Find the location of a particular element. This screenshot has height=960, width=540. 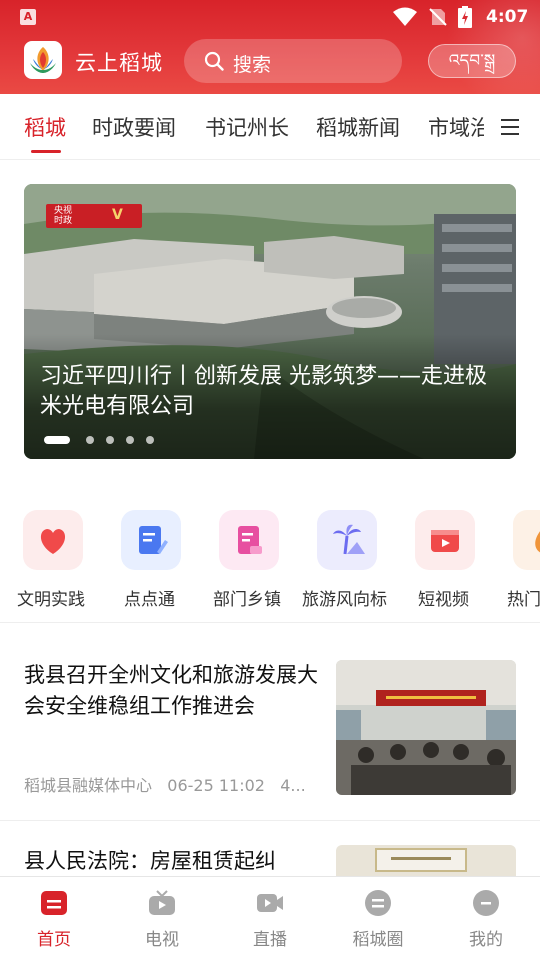

tab-city-governance-clip: 市域治 is located at coordinates (456, 127).